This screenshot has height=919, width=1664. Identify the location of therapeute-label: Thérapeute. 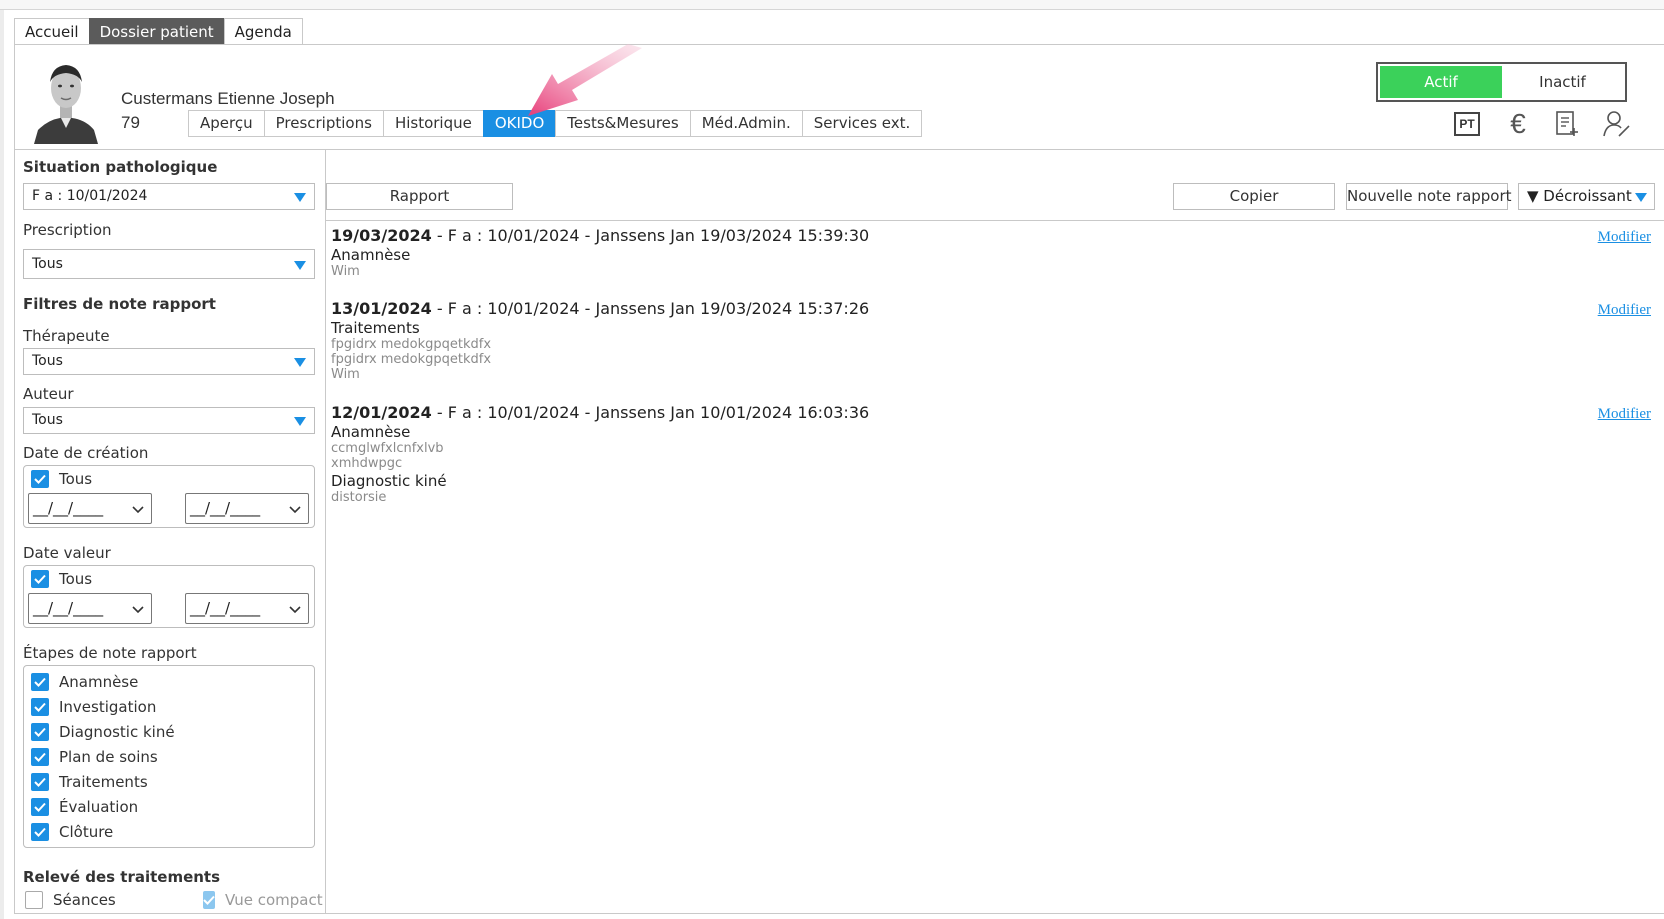
(66, 336).